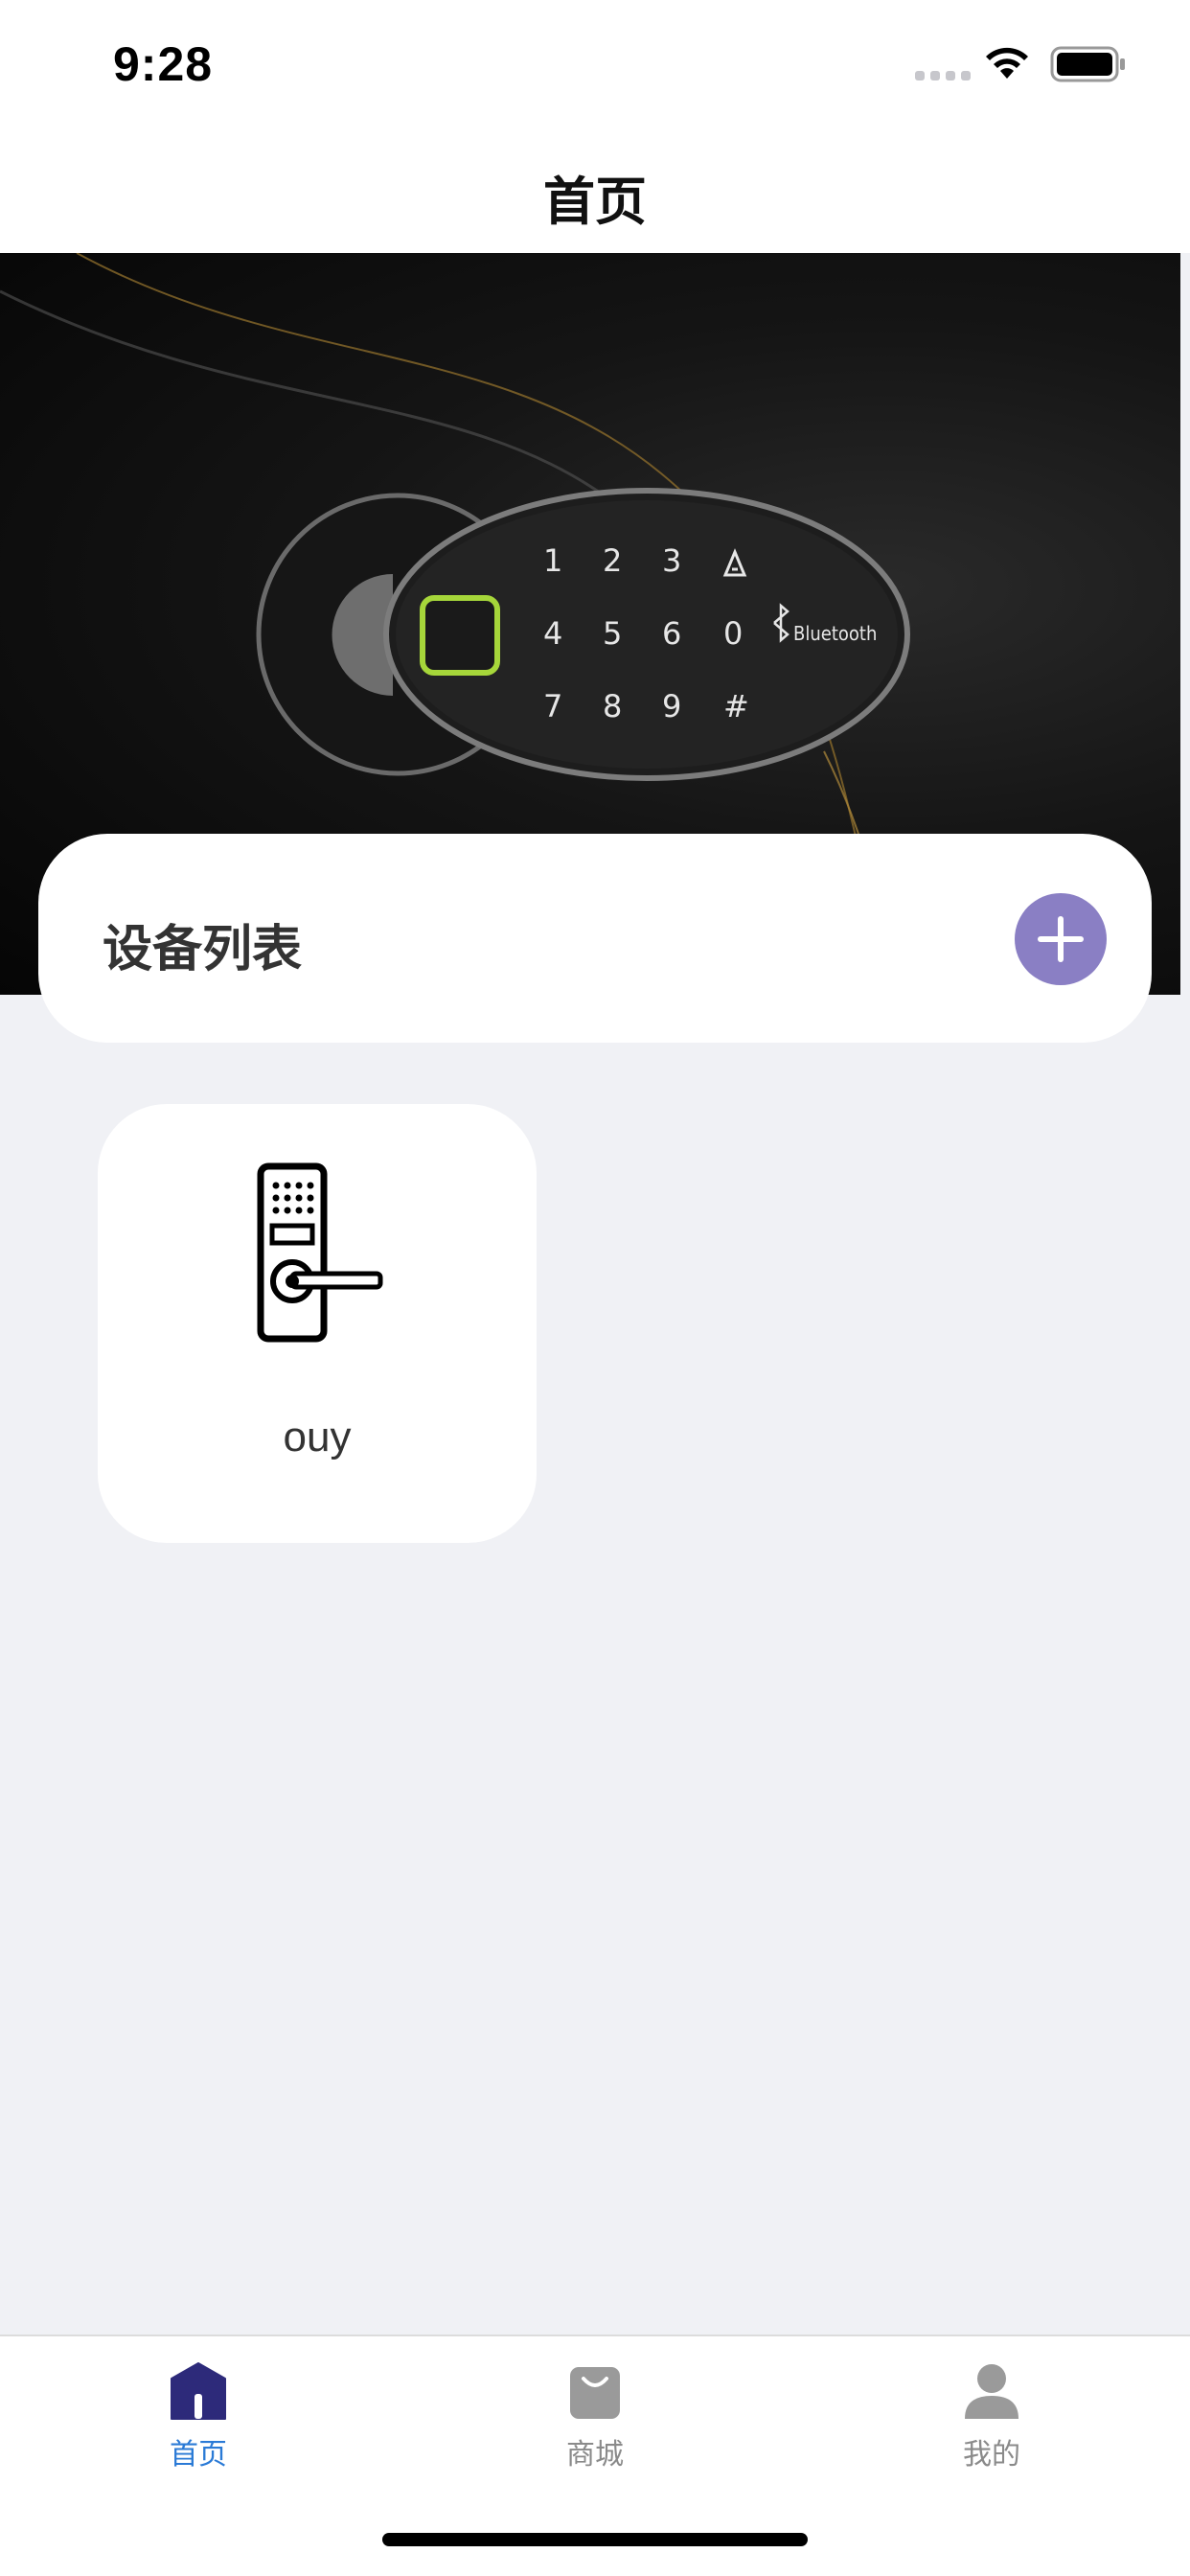 The height and width of the screenshot is (2576, 1190). I want to click on keypad-key: 9, so click(671, 706).